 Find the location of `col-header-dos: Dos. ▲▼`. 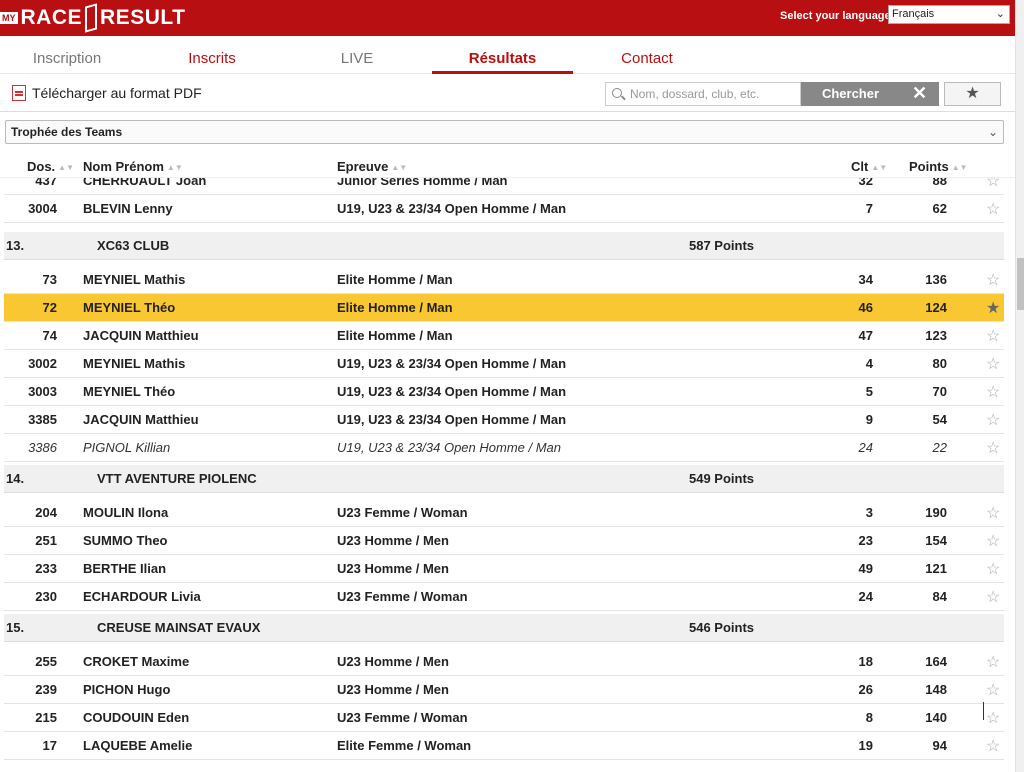

col-header-dos: Dos. ▲▼ is located at coordinates (50, 166).